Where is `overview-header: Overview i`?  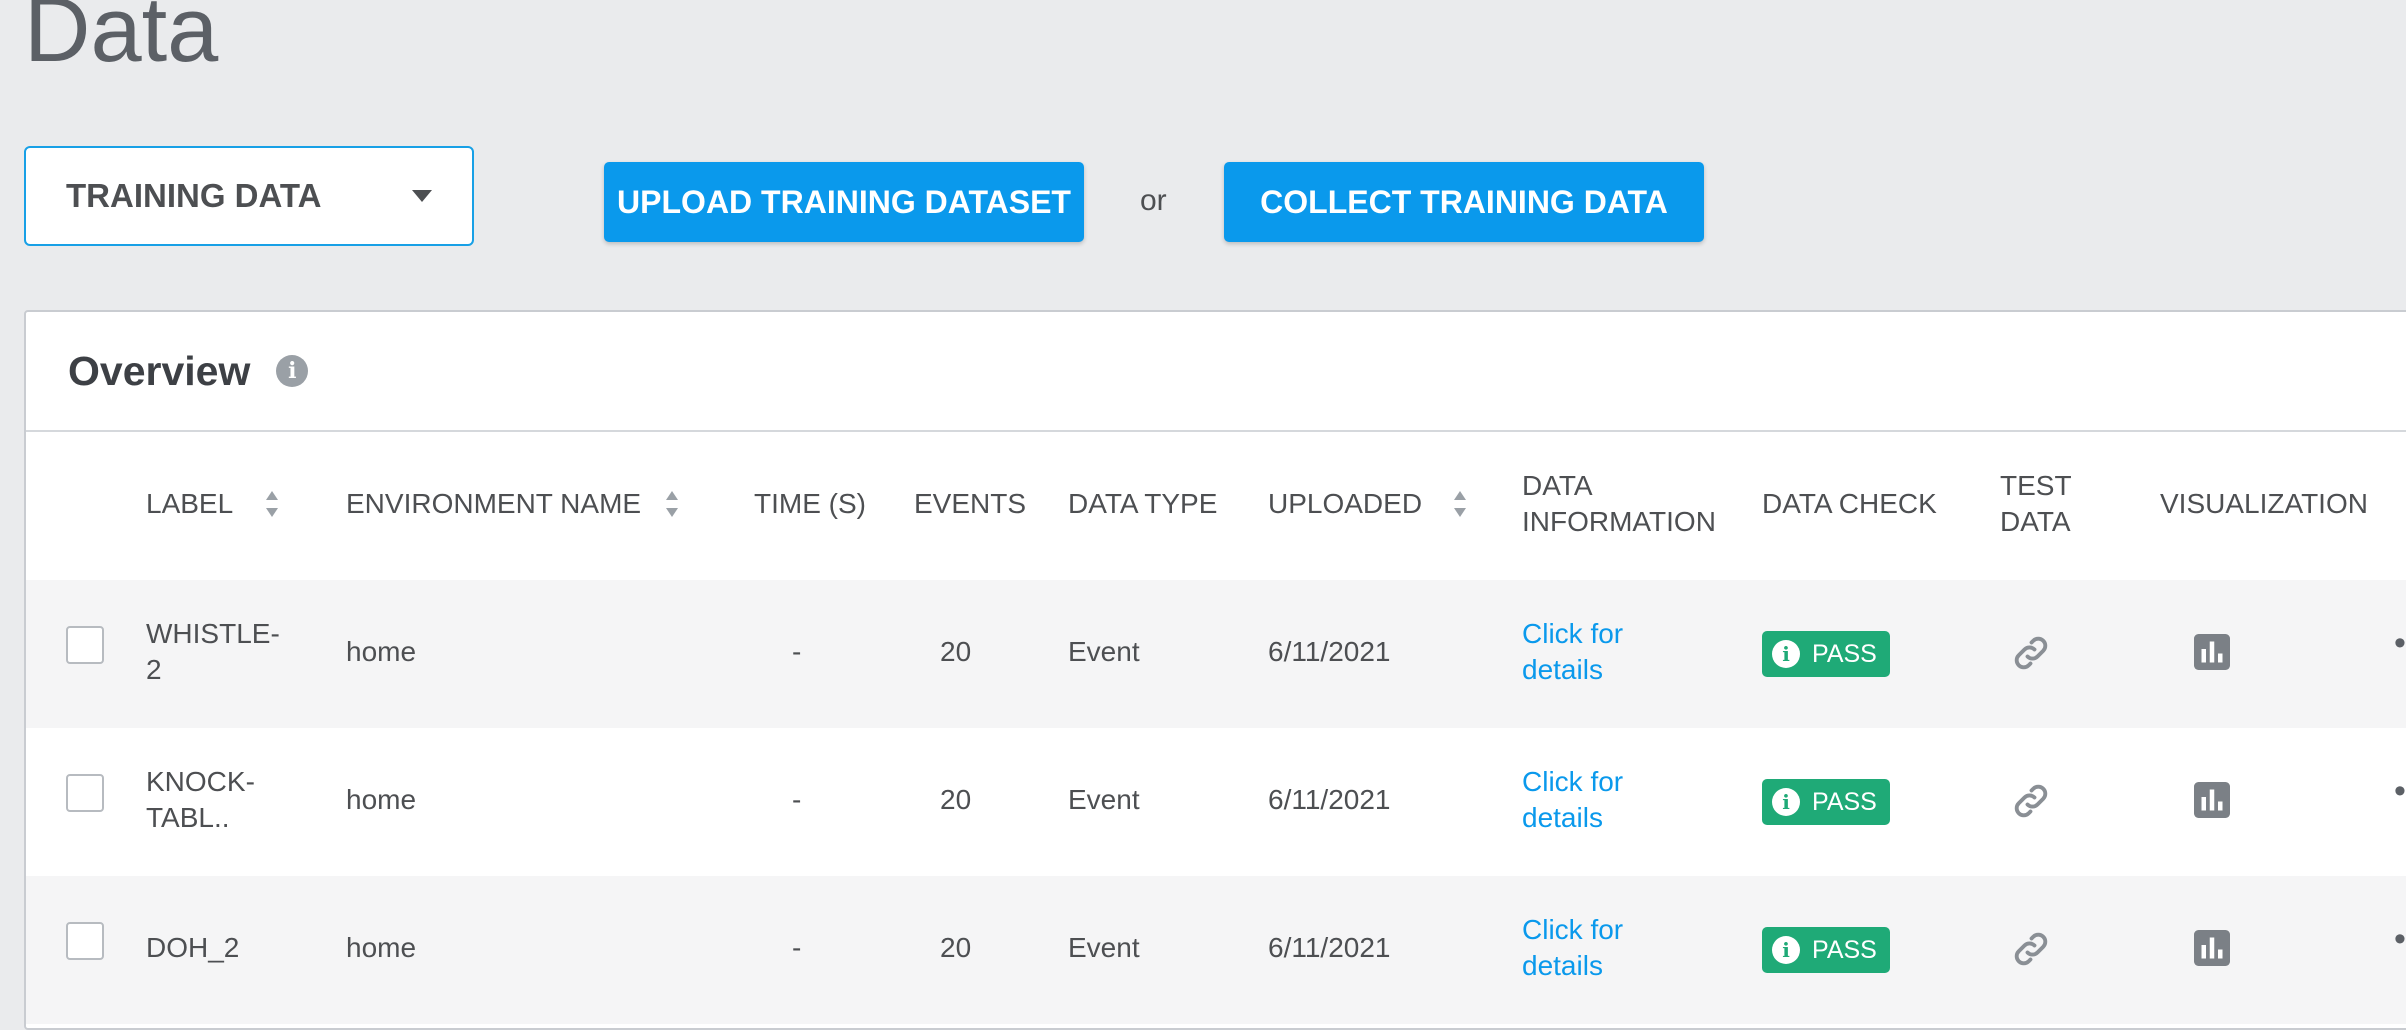 overview-header: Overview i is located at coordinates (1216, 372).